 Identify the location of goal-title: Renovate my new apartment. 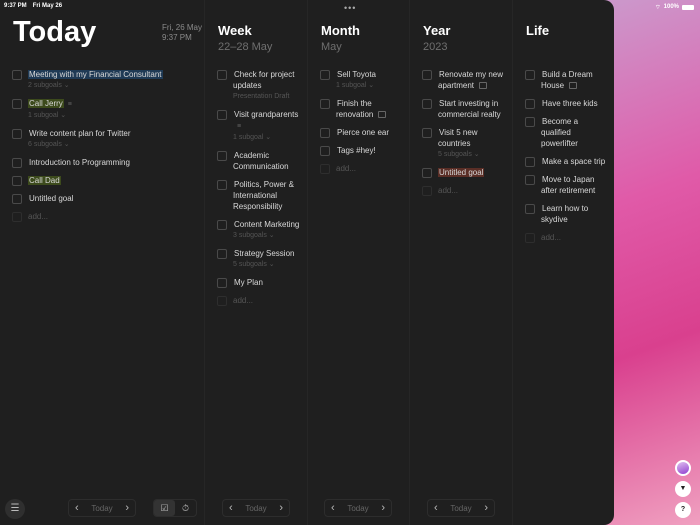
(470, 80).